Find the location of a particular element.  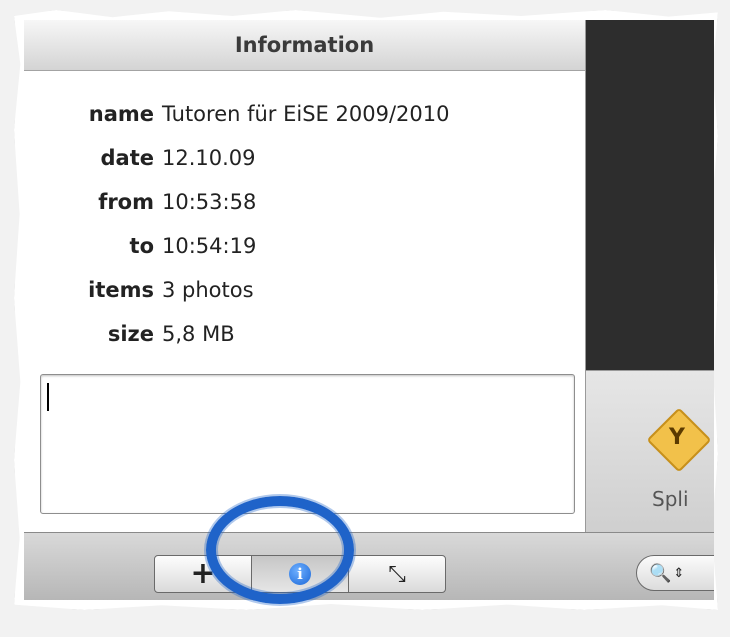

photo-view-area is located at coordinates (650, 195).